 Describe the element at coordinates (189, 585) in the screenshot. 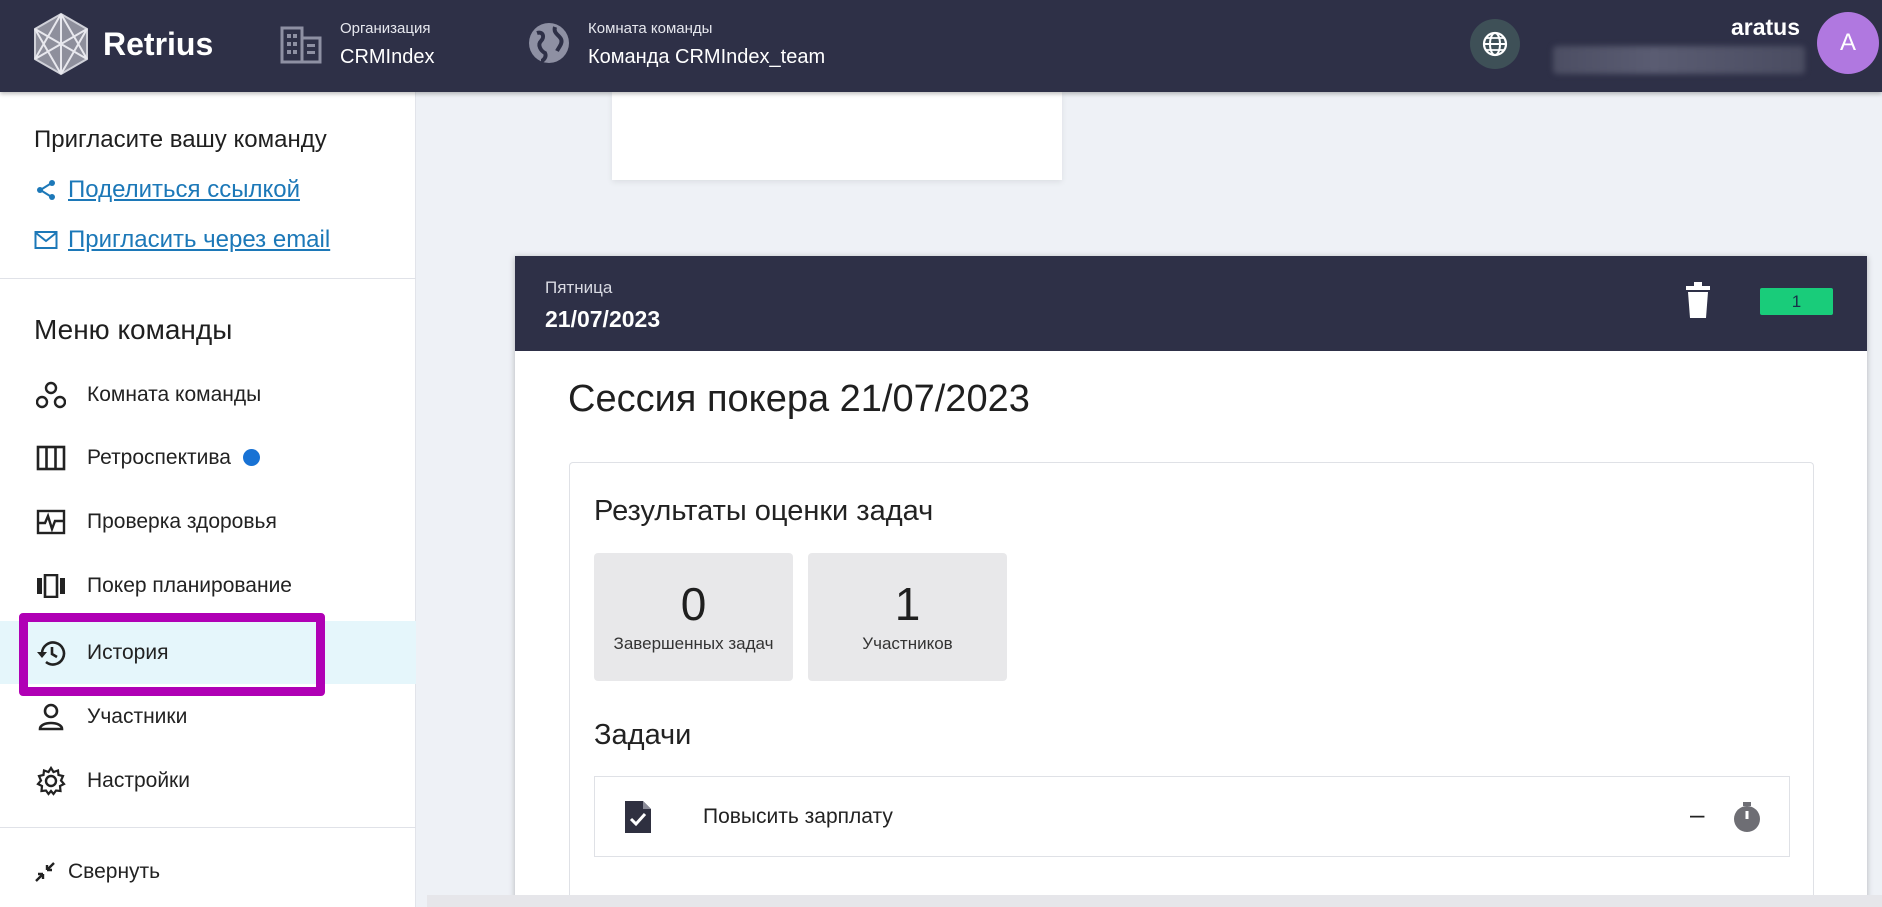

I see `sidebar-item-label: Покер планирование` at that location.